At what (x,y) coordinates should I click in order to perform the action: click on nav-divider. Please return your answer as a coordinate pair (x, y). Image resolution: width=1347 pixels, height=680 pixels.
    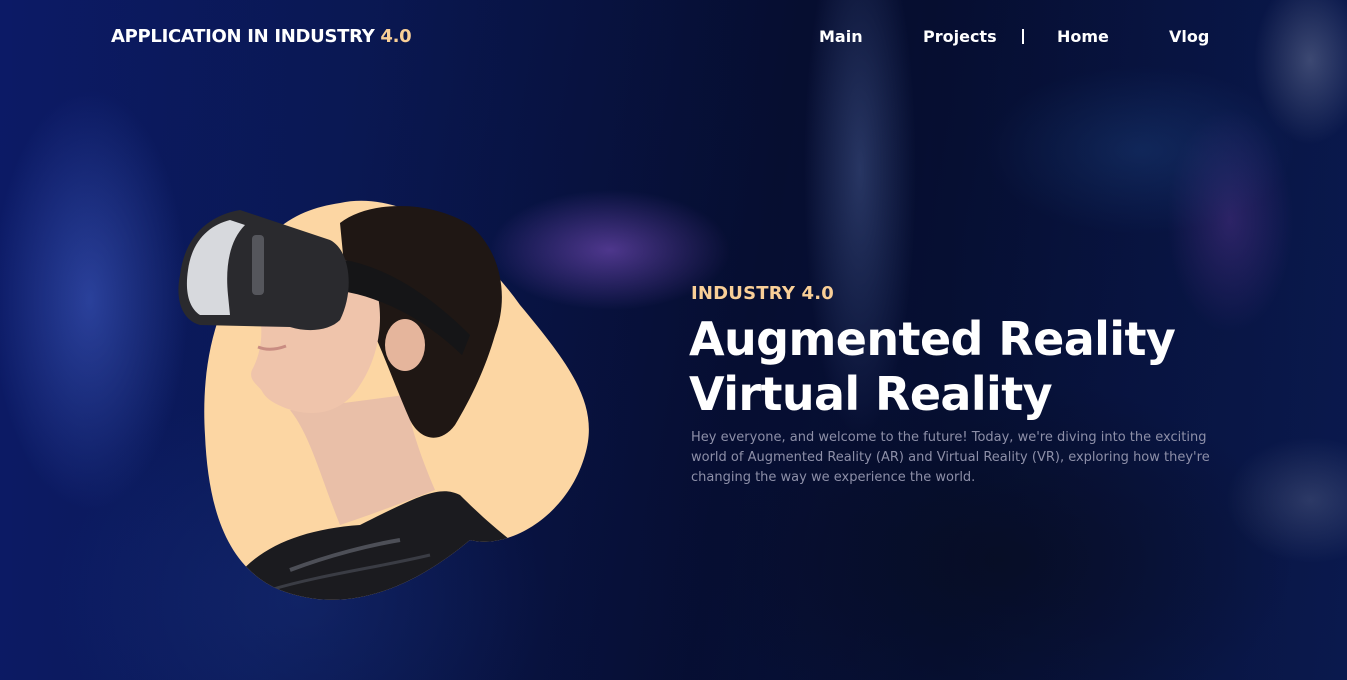
    Looking at the image, I should click on (1023, 36).